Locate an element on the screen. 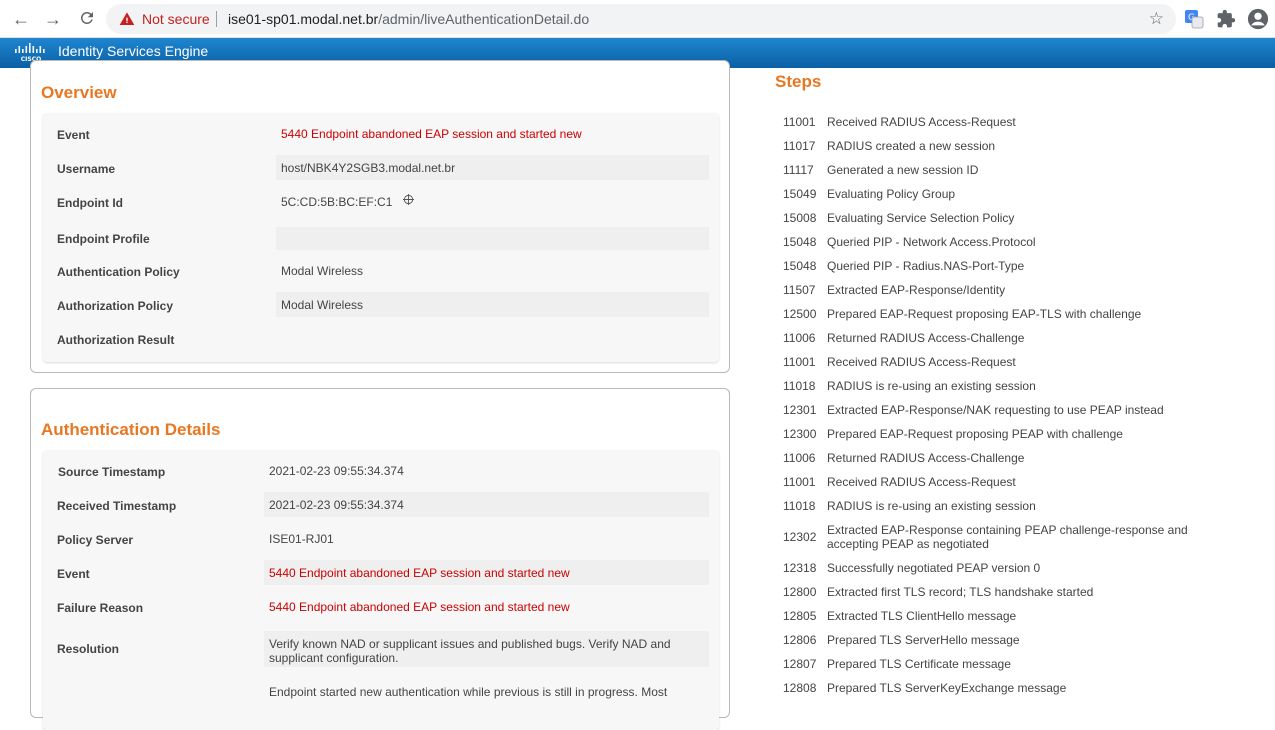 The height and width of the screenshot is (730, 1275). steps-title: Steps is located at coordinates (798, 81).